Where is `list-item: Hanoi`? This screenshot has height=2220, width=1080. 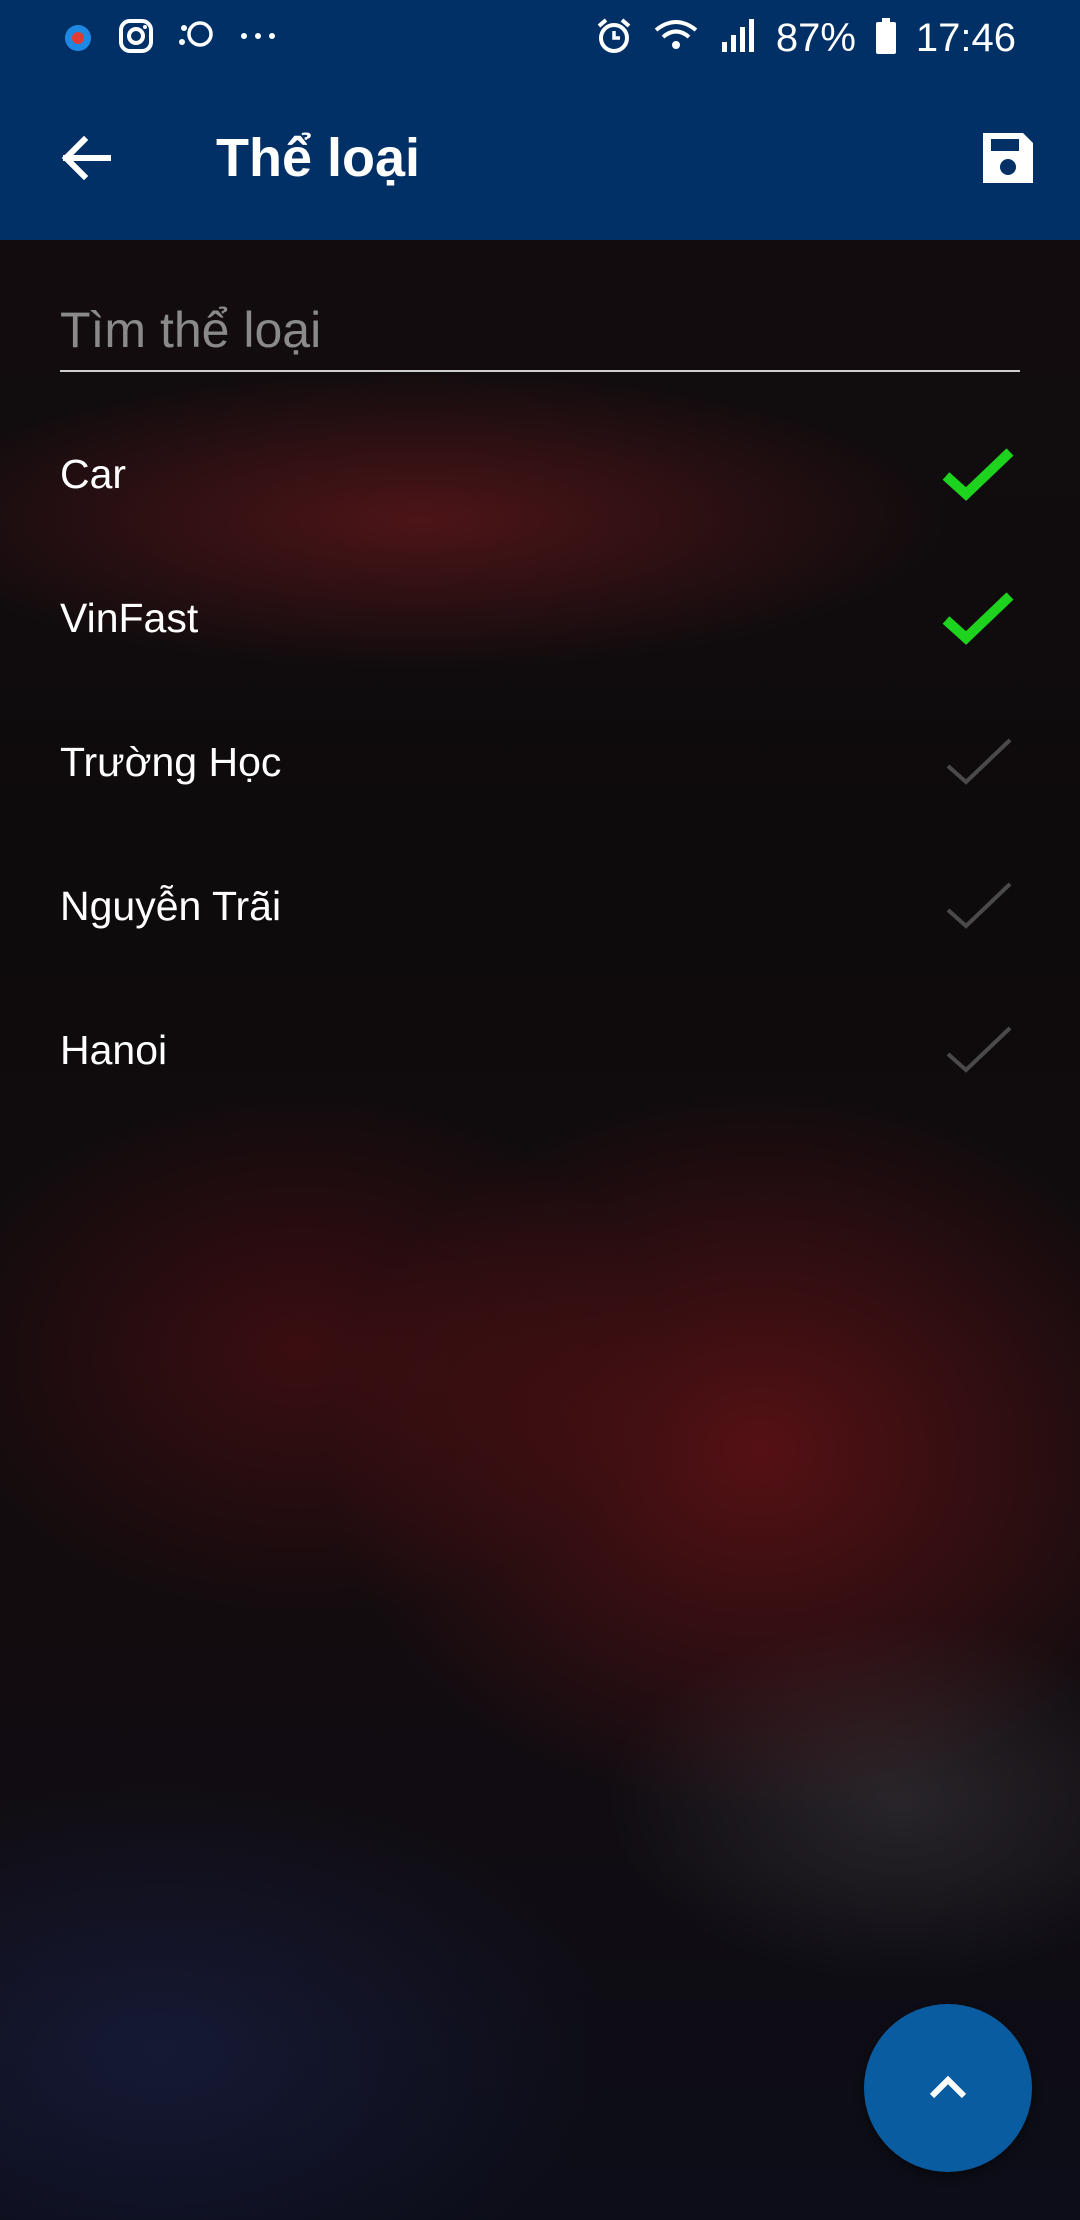
list-item: Hanoi is located at coordinates (540, 1050).